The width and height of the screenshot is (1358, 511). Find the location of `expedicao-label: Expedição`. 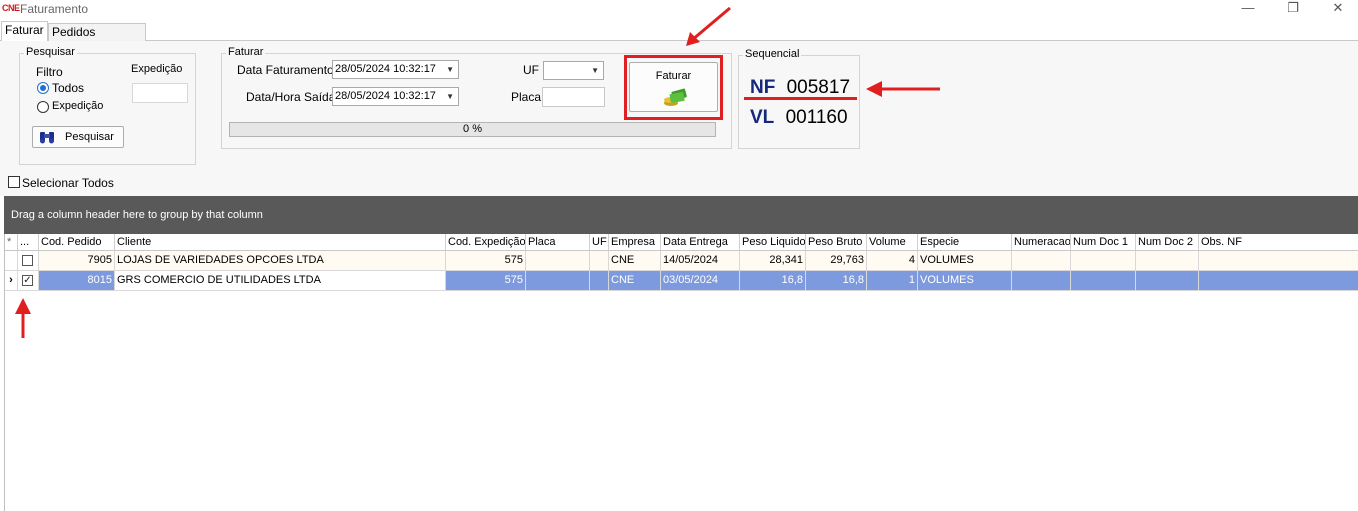

expedicao-label: Expedição is located at coordinates (157, 69).